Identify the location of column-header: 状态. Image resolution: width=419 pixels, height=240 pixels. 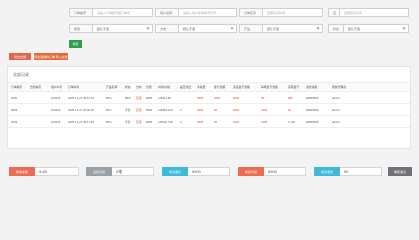
(128, 87).